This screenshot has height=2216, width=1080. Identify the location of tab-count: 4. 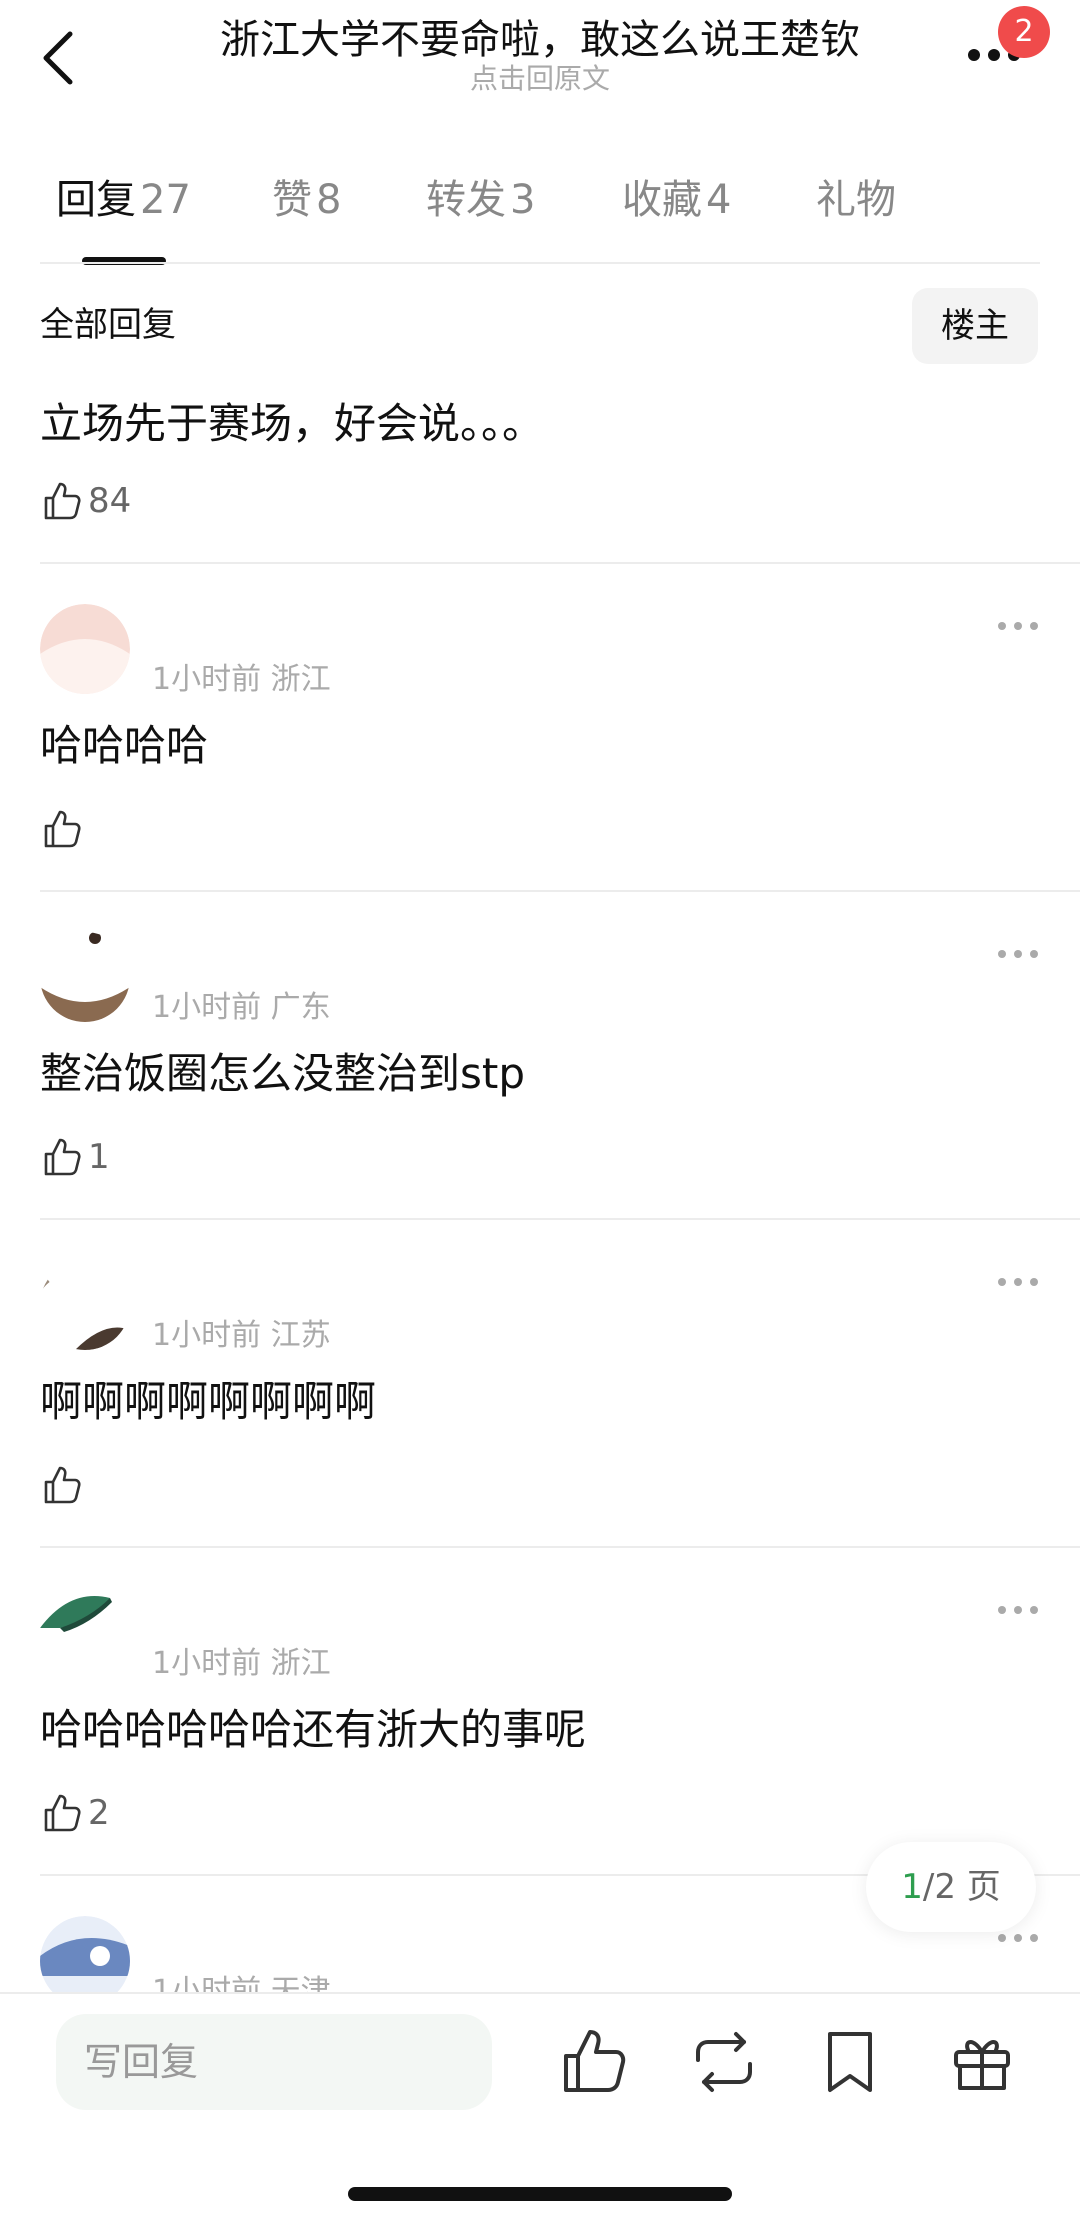
(719, 200).